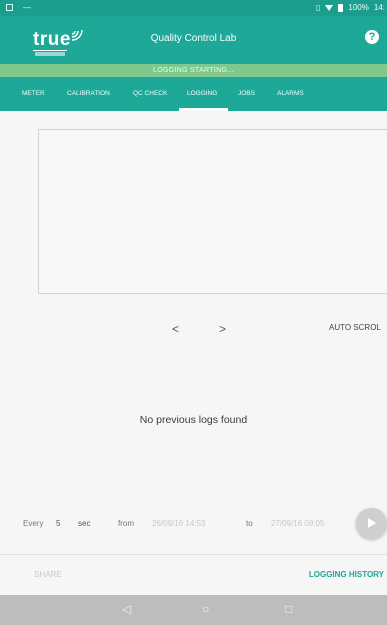 This screenshot has height=625, width=387. Describe the element at coordinates (318, 7) in the screenshot. I see `vibrate-icon: ▯` at that location.